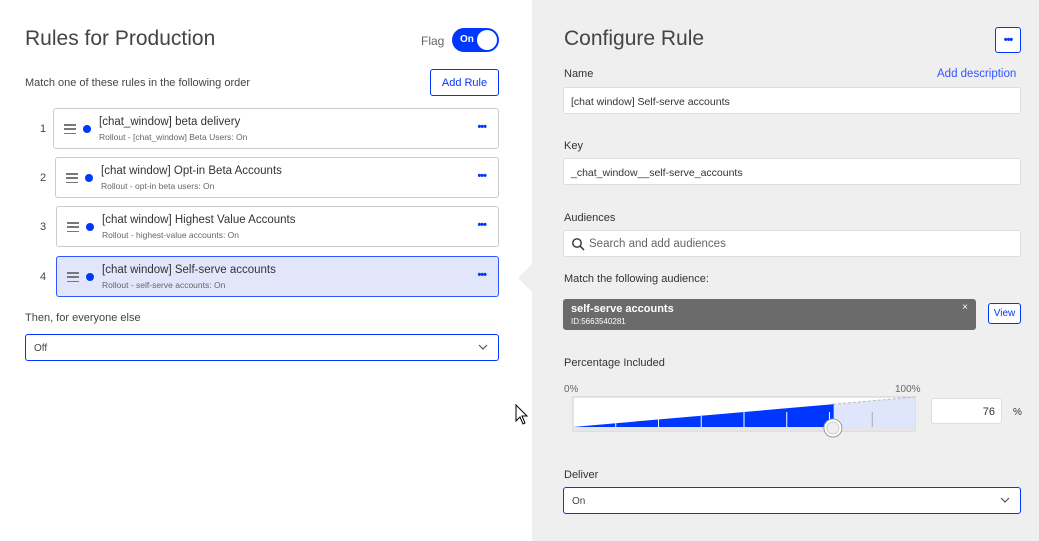 This screenshot has height=541, width=1039. Describe the element at coordinates (191, 171) in the screenshot. I see `rule-title: [chat window] Opt-in Beta Accounts` at that location.